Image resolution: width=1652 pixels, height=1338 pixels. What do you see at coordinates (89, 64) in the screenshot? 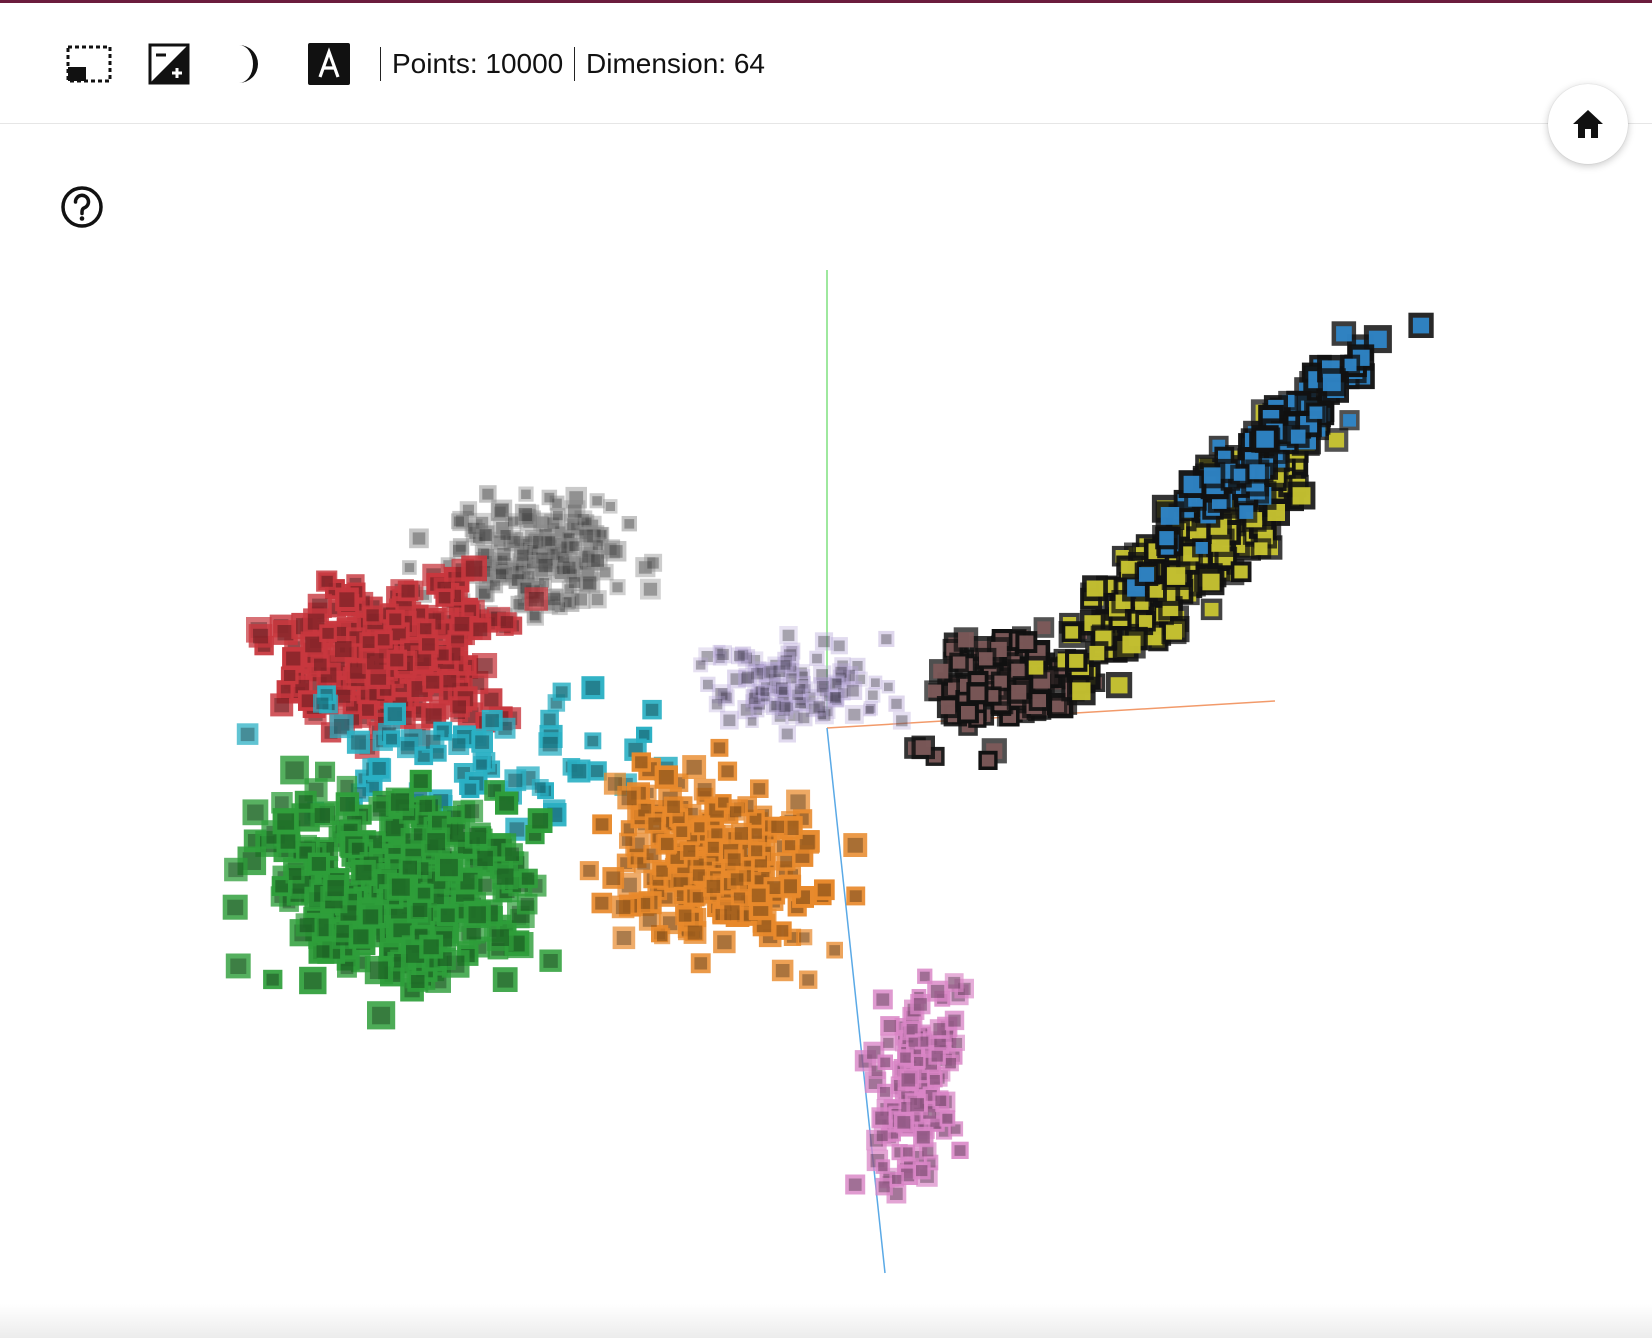
I see `selection-rect-icon` at bounding box center [89, 64].